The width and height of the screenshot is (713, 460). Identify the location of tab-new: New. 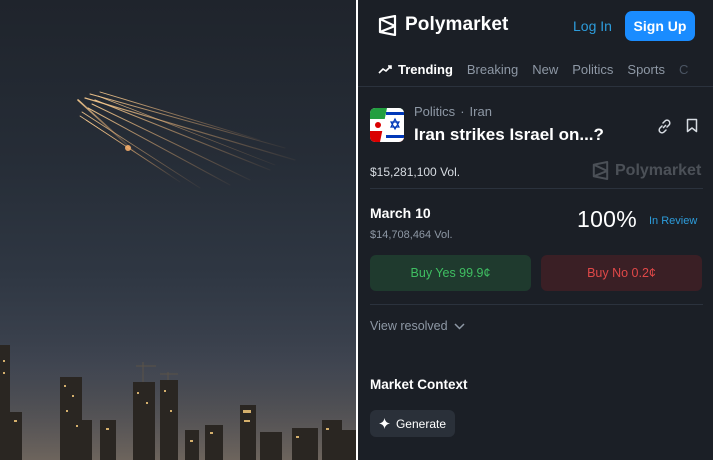
(545, 69).